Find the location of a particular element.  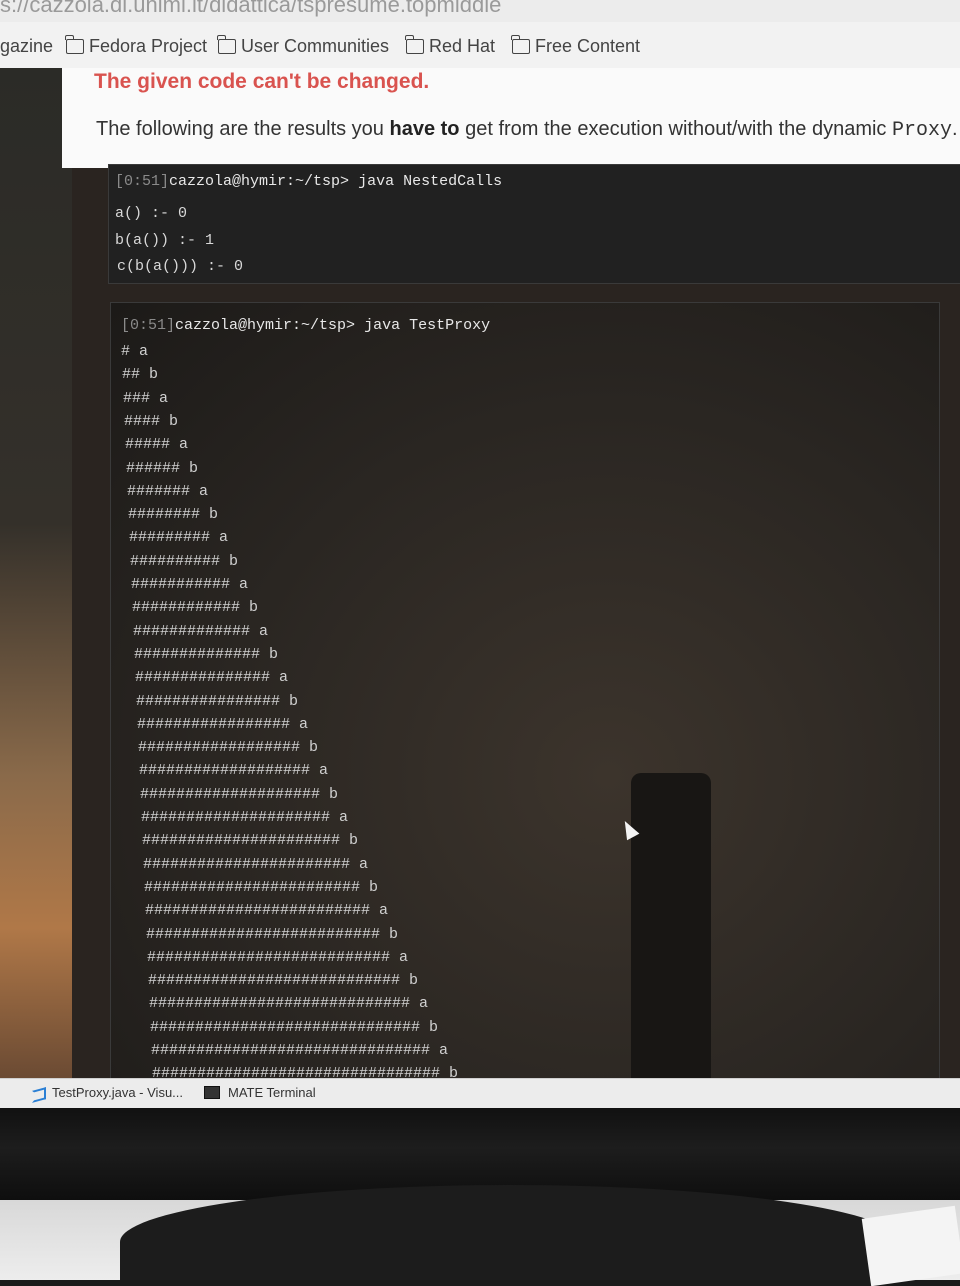

terminal-output-line: c(b(a())) :- 0 is located at coordinates (180, 266).